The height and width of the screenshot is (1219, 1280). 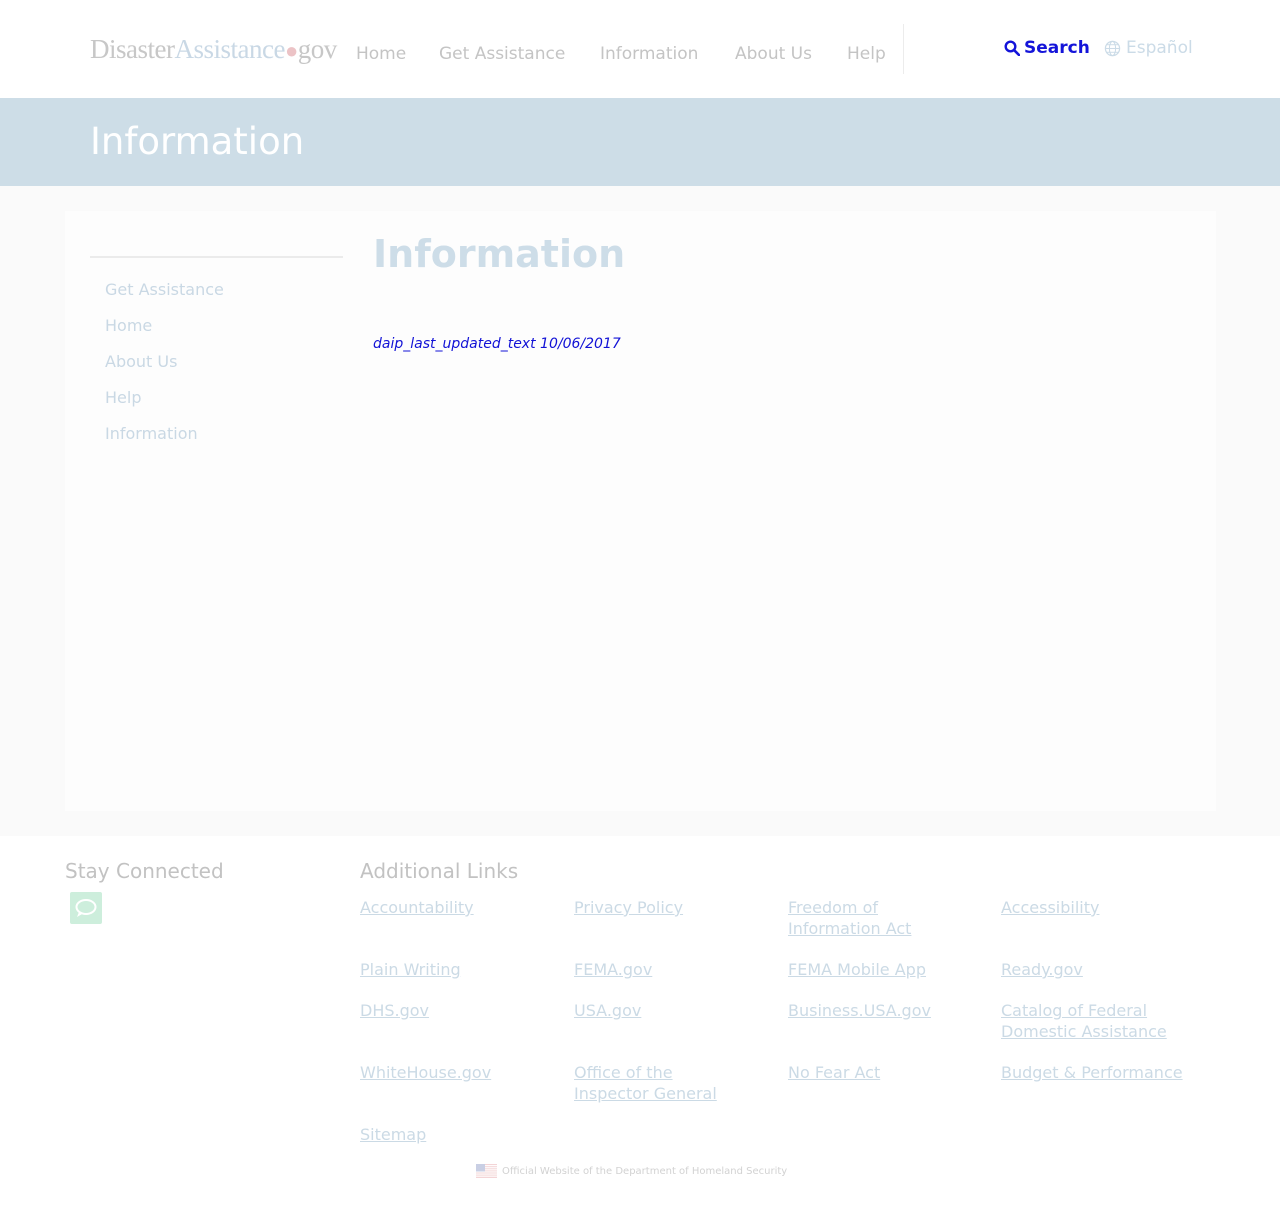 I want to click on last-updated-text: daip_last_updated_text 10/06/2017, so click(x=497, y=344).